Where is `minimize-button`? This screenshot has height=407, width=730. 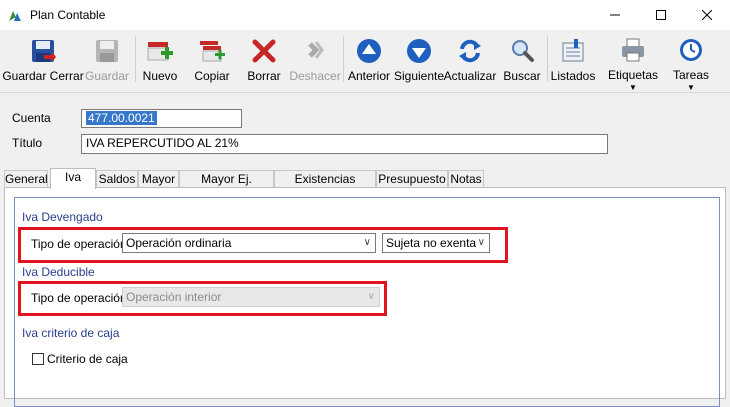 minimize-button is located at coordinates (615, 15).